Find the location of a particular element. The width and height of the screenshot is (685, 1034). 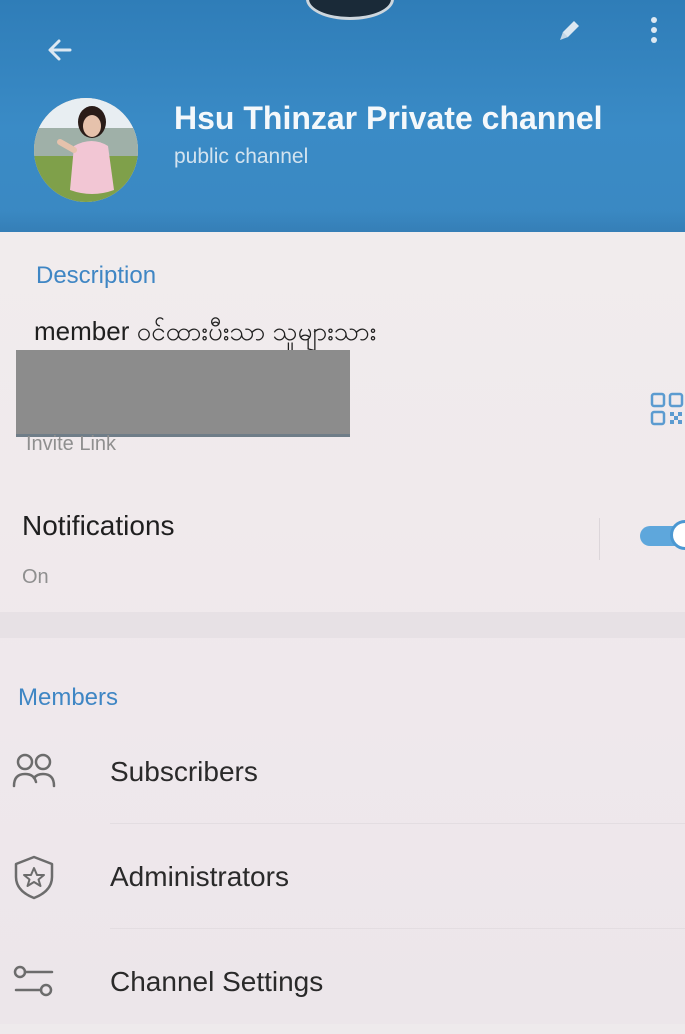

administrators-item: Administrators is located at coordinates (342, 877).